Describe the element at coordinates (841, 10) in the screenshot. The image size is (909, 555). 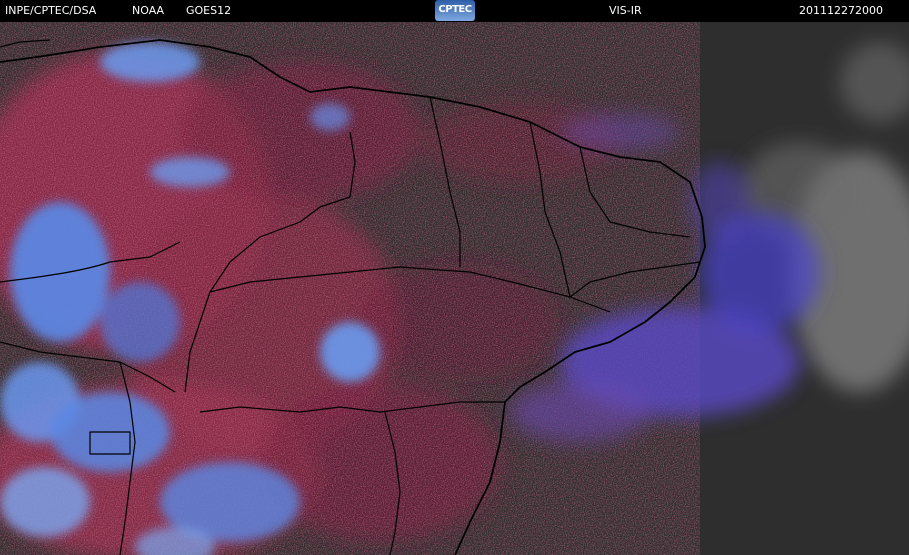
I see `timestamp-label: 201112272000` at that location.